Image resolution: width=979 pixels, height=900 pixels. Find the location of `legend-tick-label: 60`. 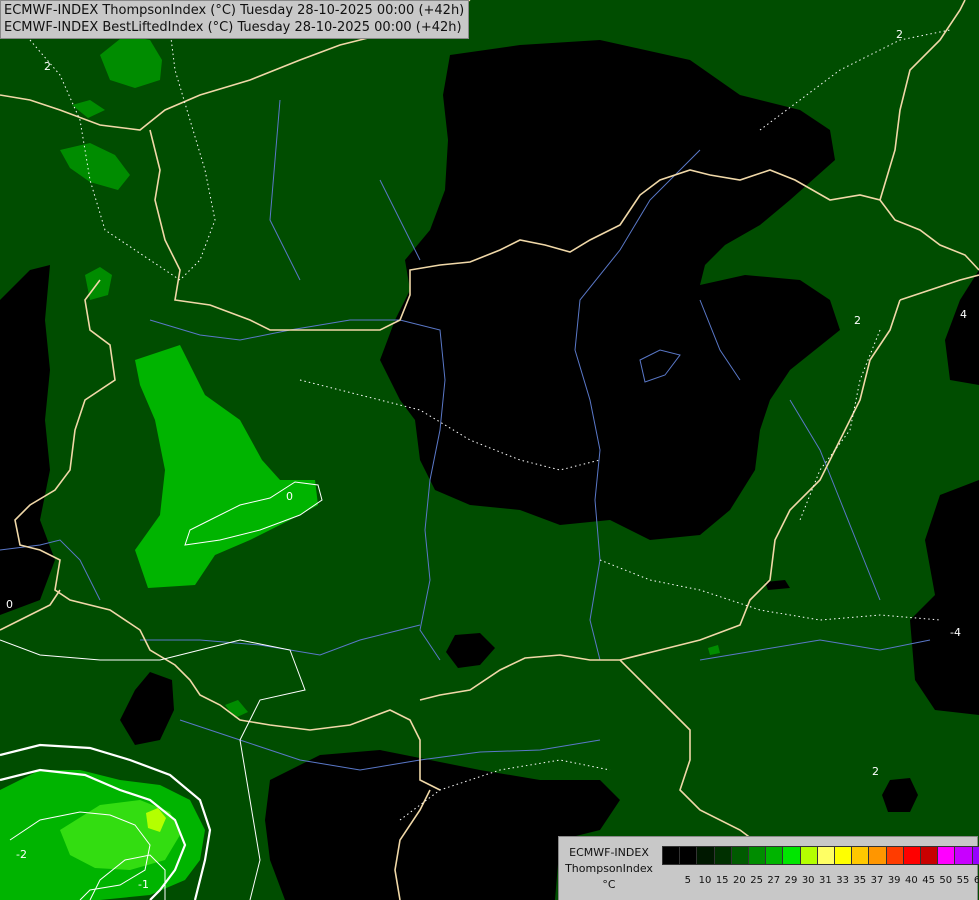

legend-tick-label: 60 is located at coordinates (976, 880).